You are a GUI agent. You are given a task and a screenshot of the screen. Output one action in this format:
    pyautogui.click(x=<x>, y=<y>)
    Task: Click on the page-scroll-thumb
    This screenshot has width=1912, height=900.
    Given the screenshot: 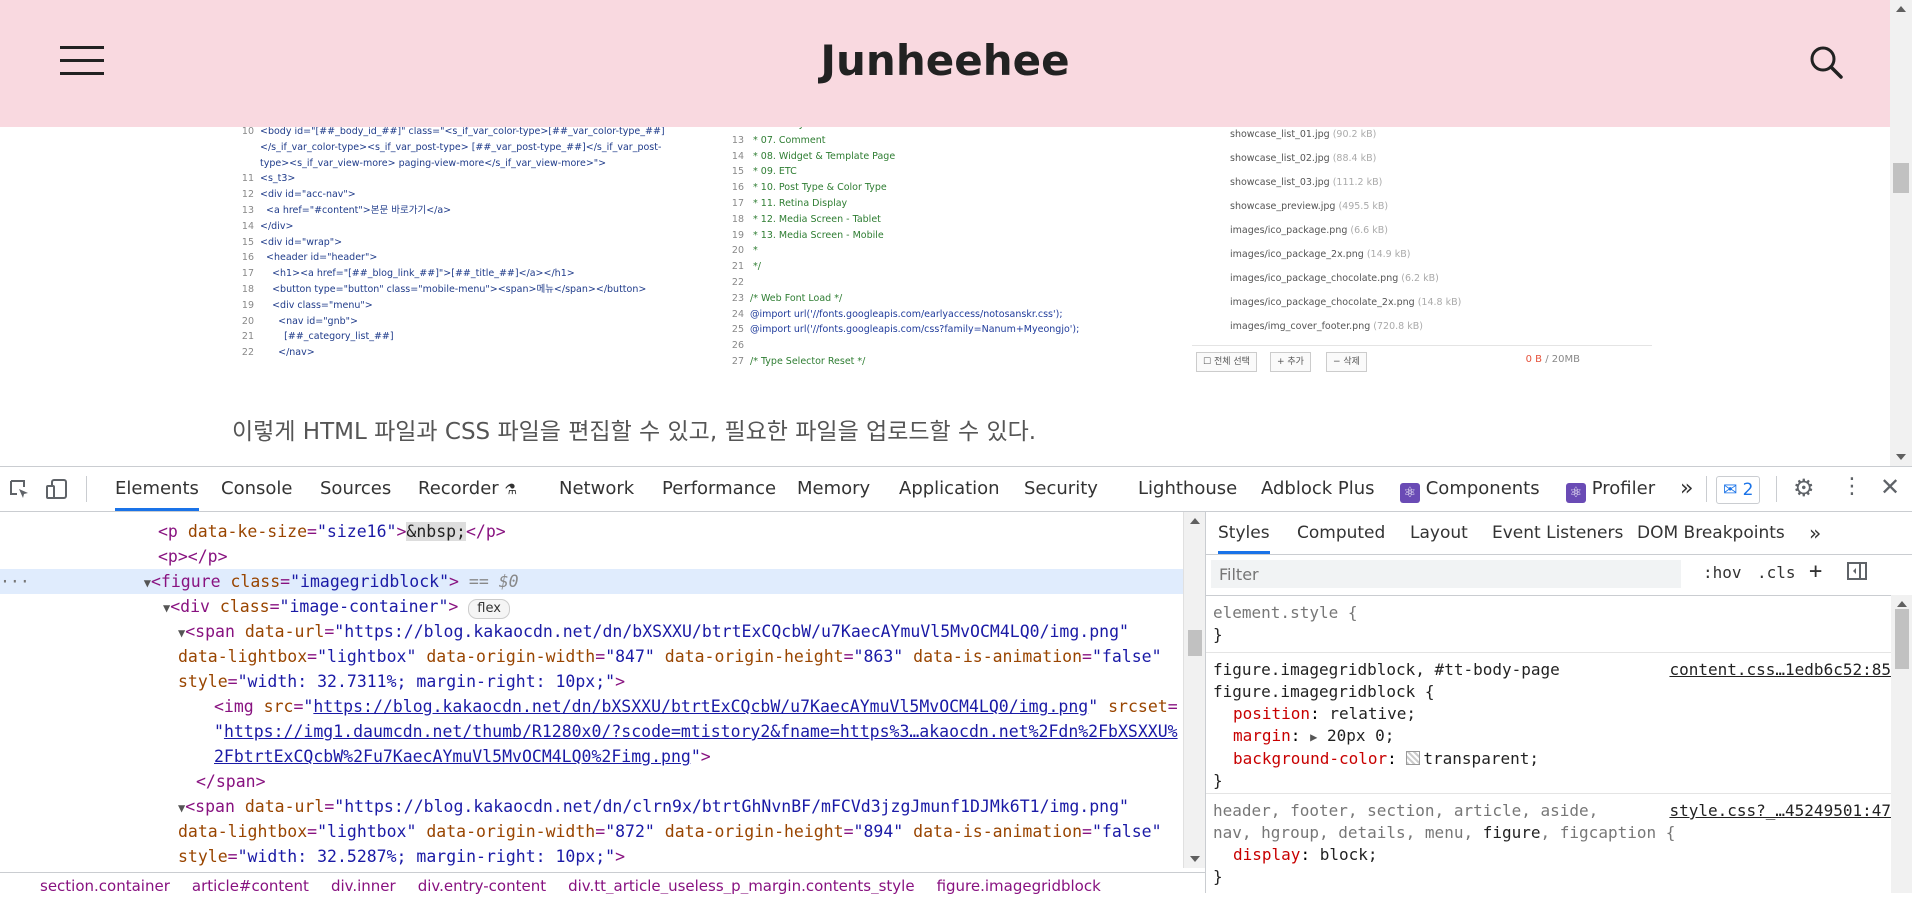 What is the action you would take?
    pyautogui.click(x=1901, y=178)
    